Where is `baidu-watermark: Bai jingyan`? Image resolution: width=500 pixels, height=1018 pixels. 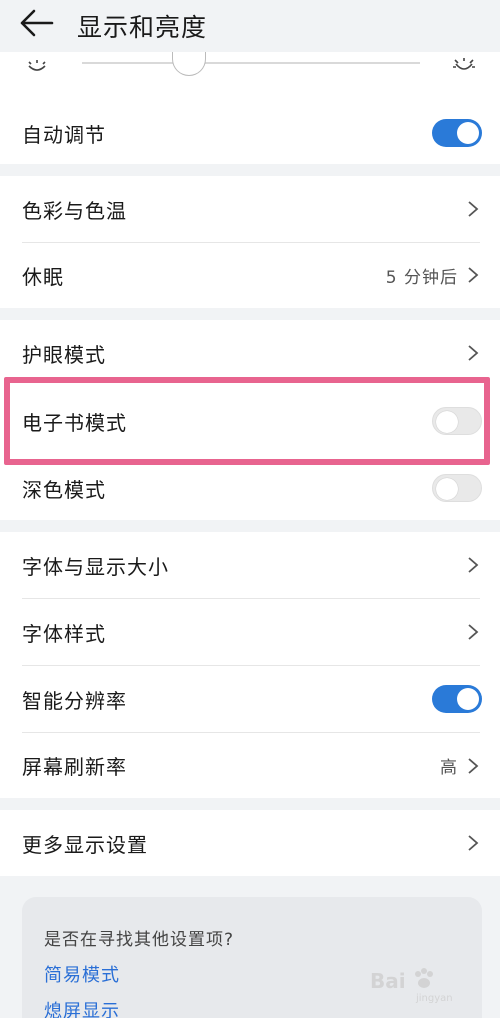
baidu-watermark: Bai jingyan is located at coordinates (425, 987).